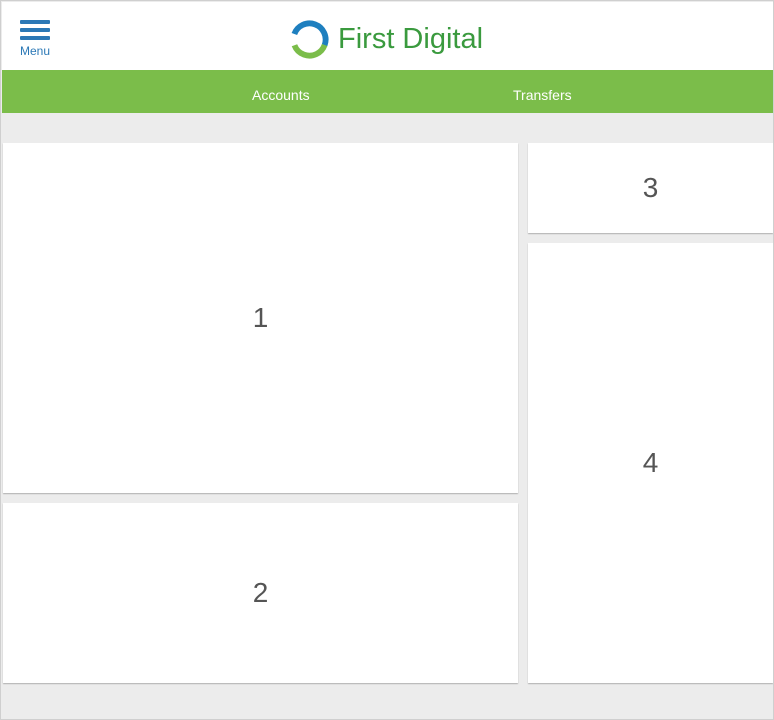  I want to click on brand-name: First Digital, so click(411, 39).